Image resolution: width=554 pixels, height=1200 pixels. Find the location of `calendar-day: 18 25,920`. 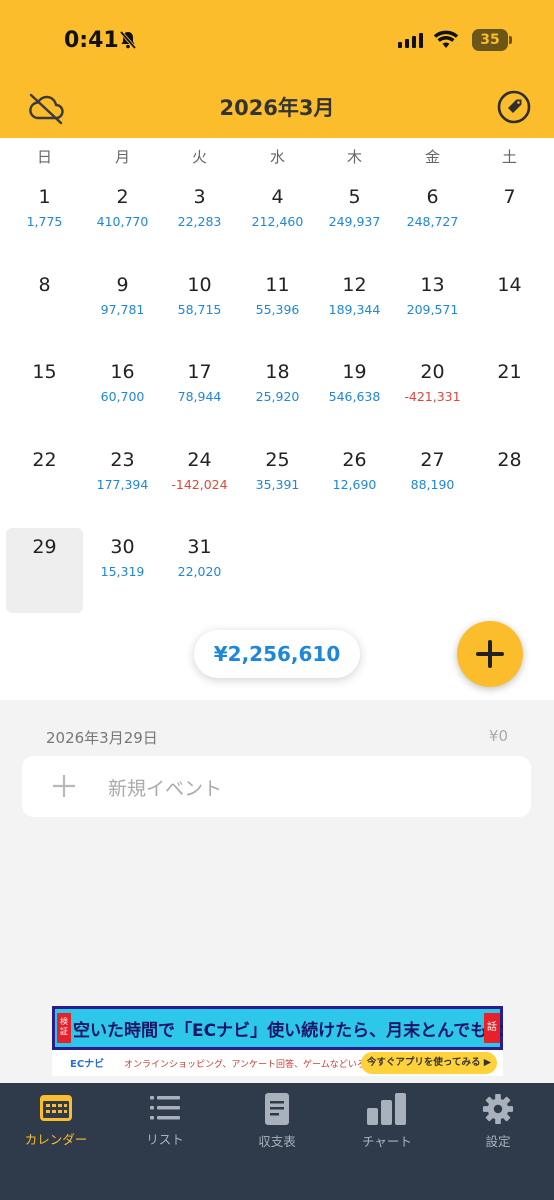

calendar-day: 18 25,920 is located at coordinates (277, 396).